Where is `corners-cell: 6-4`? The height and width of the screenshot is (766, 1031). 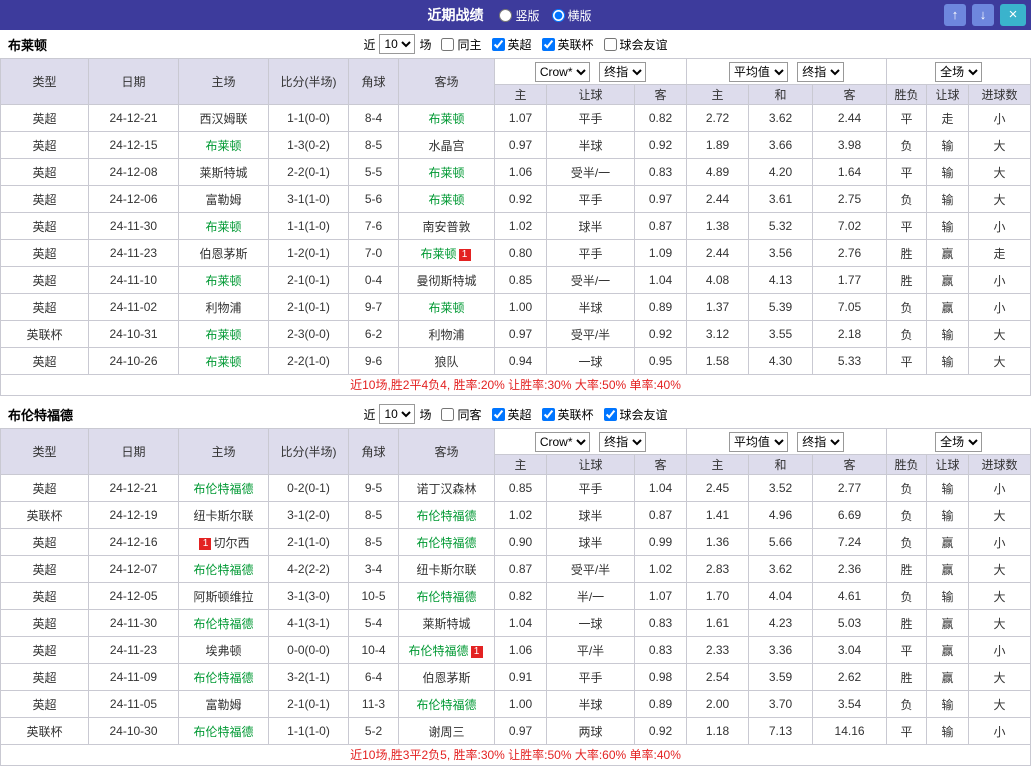 corners-cell: 6-4 is located at coordinates (373, 677).